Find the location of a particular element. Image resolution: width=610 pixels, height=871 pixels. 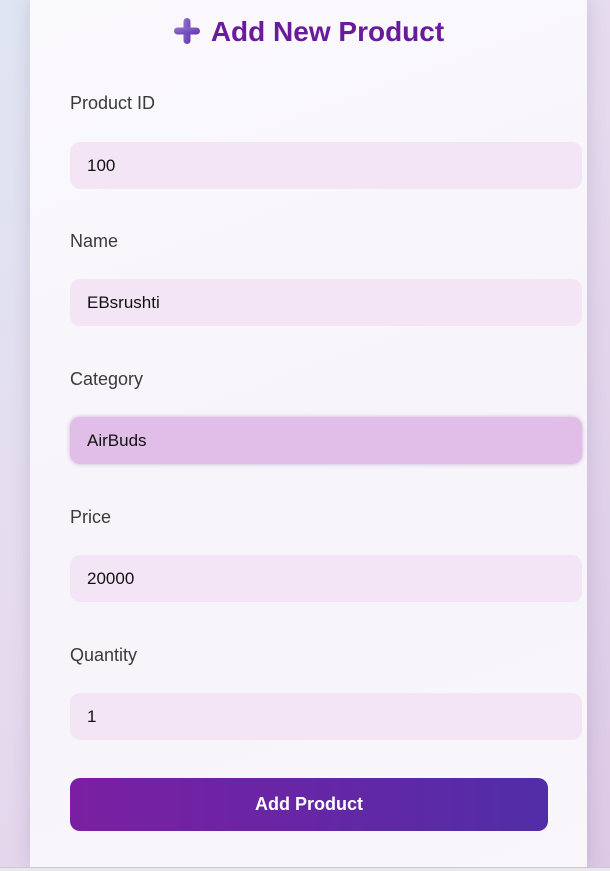

plus-icon is located at coordinates (187, 31).